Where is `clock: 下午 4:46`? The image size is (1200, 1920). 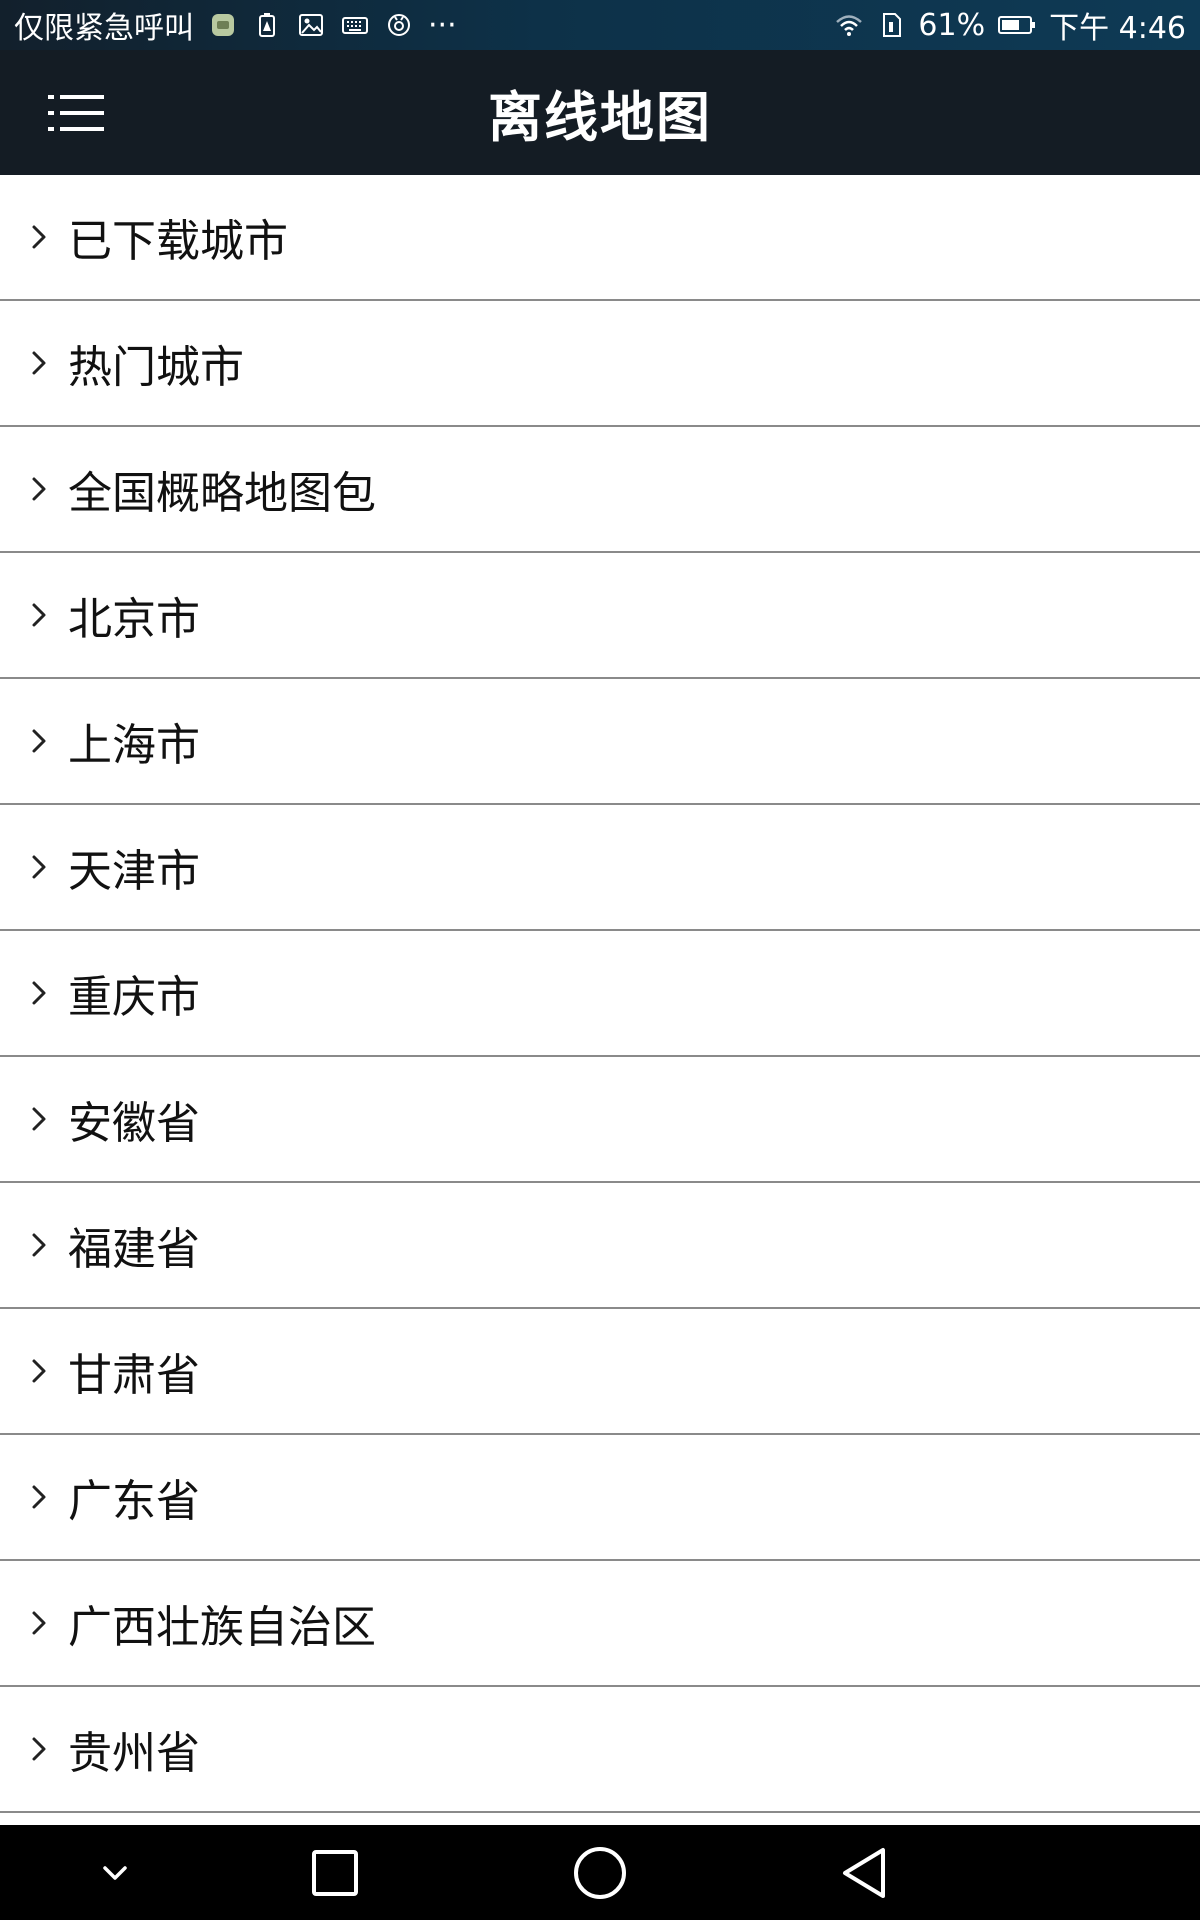 clock: 下午 4:46 is located at coordinates (1117, 28).